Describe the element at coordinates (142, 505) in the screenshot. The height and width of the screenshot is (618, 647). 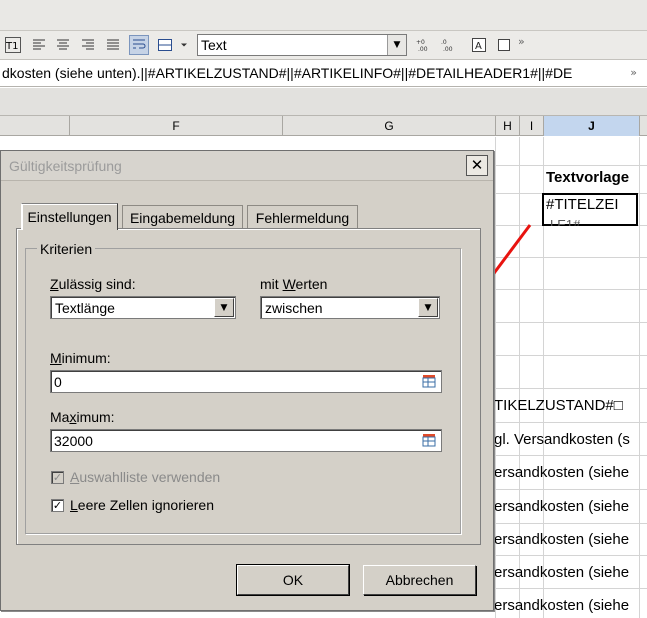
I see `ignore-blank-label: Leere Zellen ignorieren` at that location.